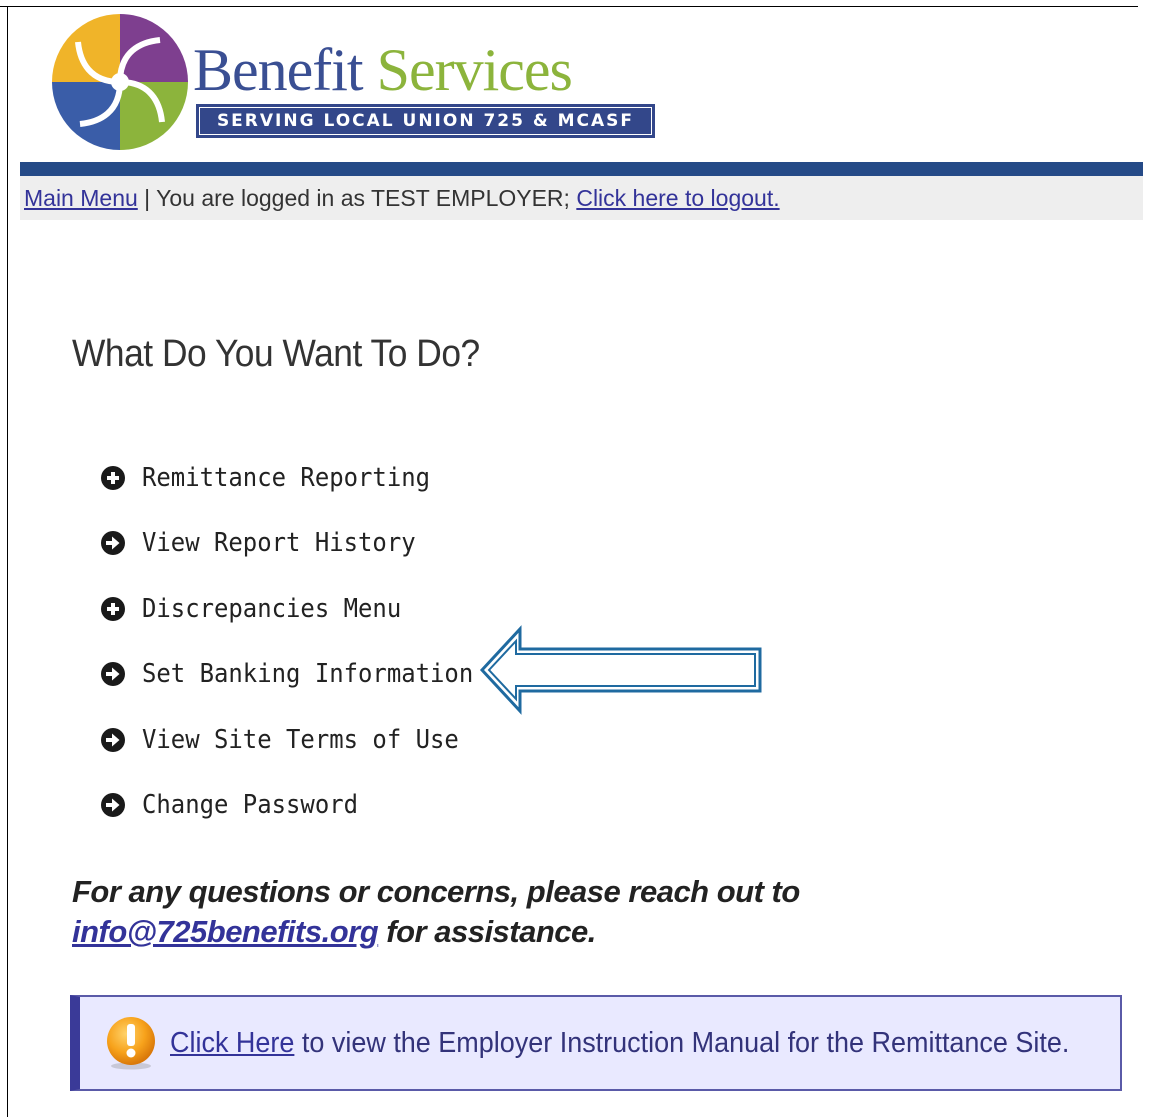  I want to click on logged-in-text: You are logged in as TEST EMPLOYER;, so click(366, 198).